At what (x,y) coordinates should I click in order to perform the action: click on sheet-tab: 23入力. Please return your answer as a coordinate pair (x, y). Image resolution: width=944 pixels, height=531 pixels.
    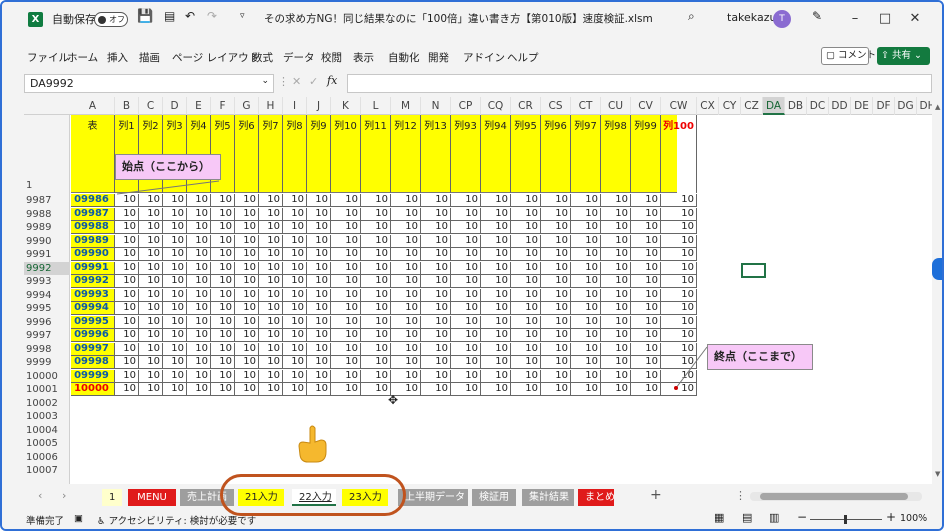
    Looking at the image, I should click on (365, 497).